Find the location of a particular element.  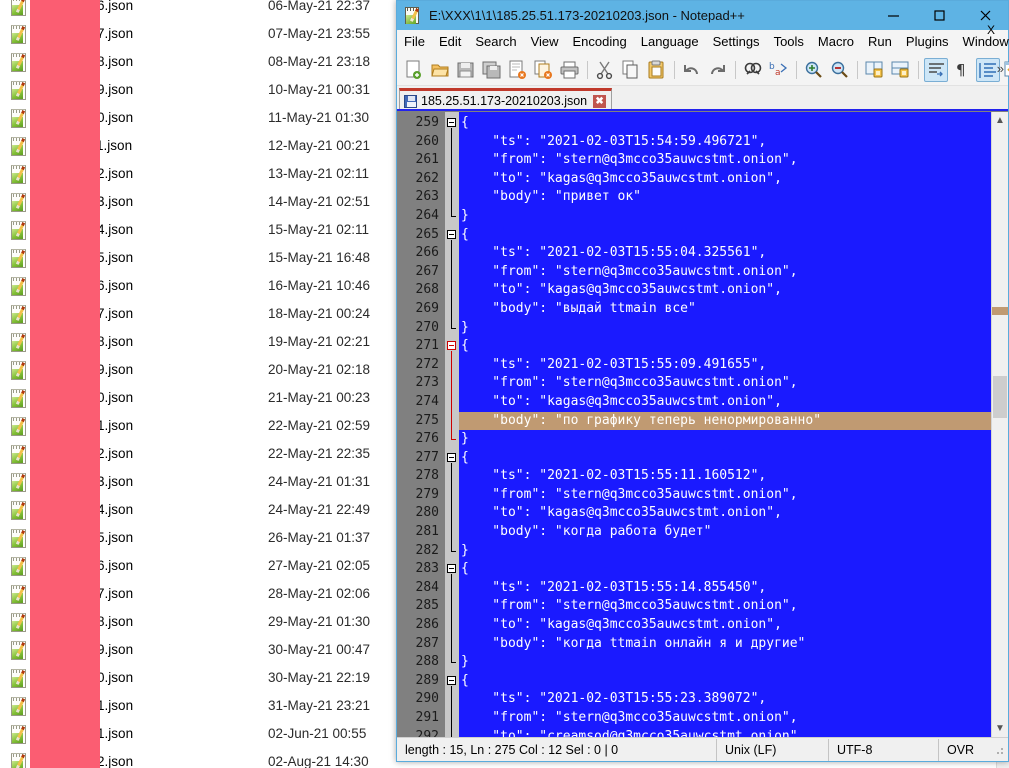

file-date-modified: 06-May-21 22:37 is located at coordinates (319, 6).